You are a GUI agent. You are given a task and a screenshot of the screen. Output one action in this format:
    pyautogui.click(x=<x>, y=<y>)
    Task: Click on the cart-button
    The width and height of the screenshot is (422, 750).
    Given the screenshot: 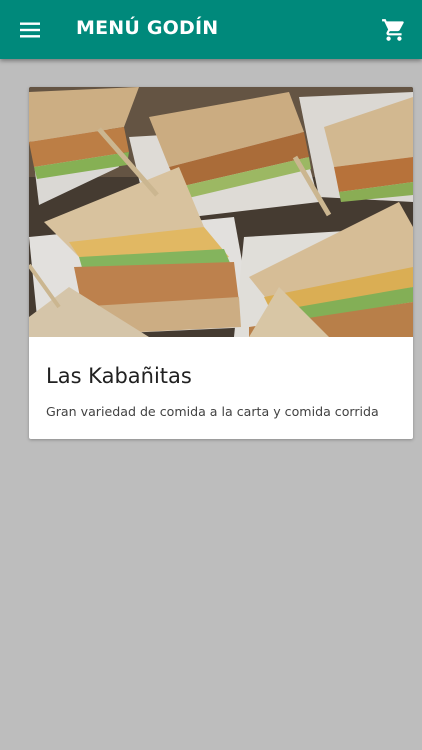 What is the action you would take?
    pyautogui.click(x=394, y=30)
    